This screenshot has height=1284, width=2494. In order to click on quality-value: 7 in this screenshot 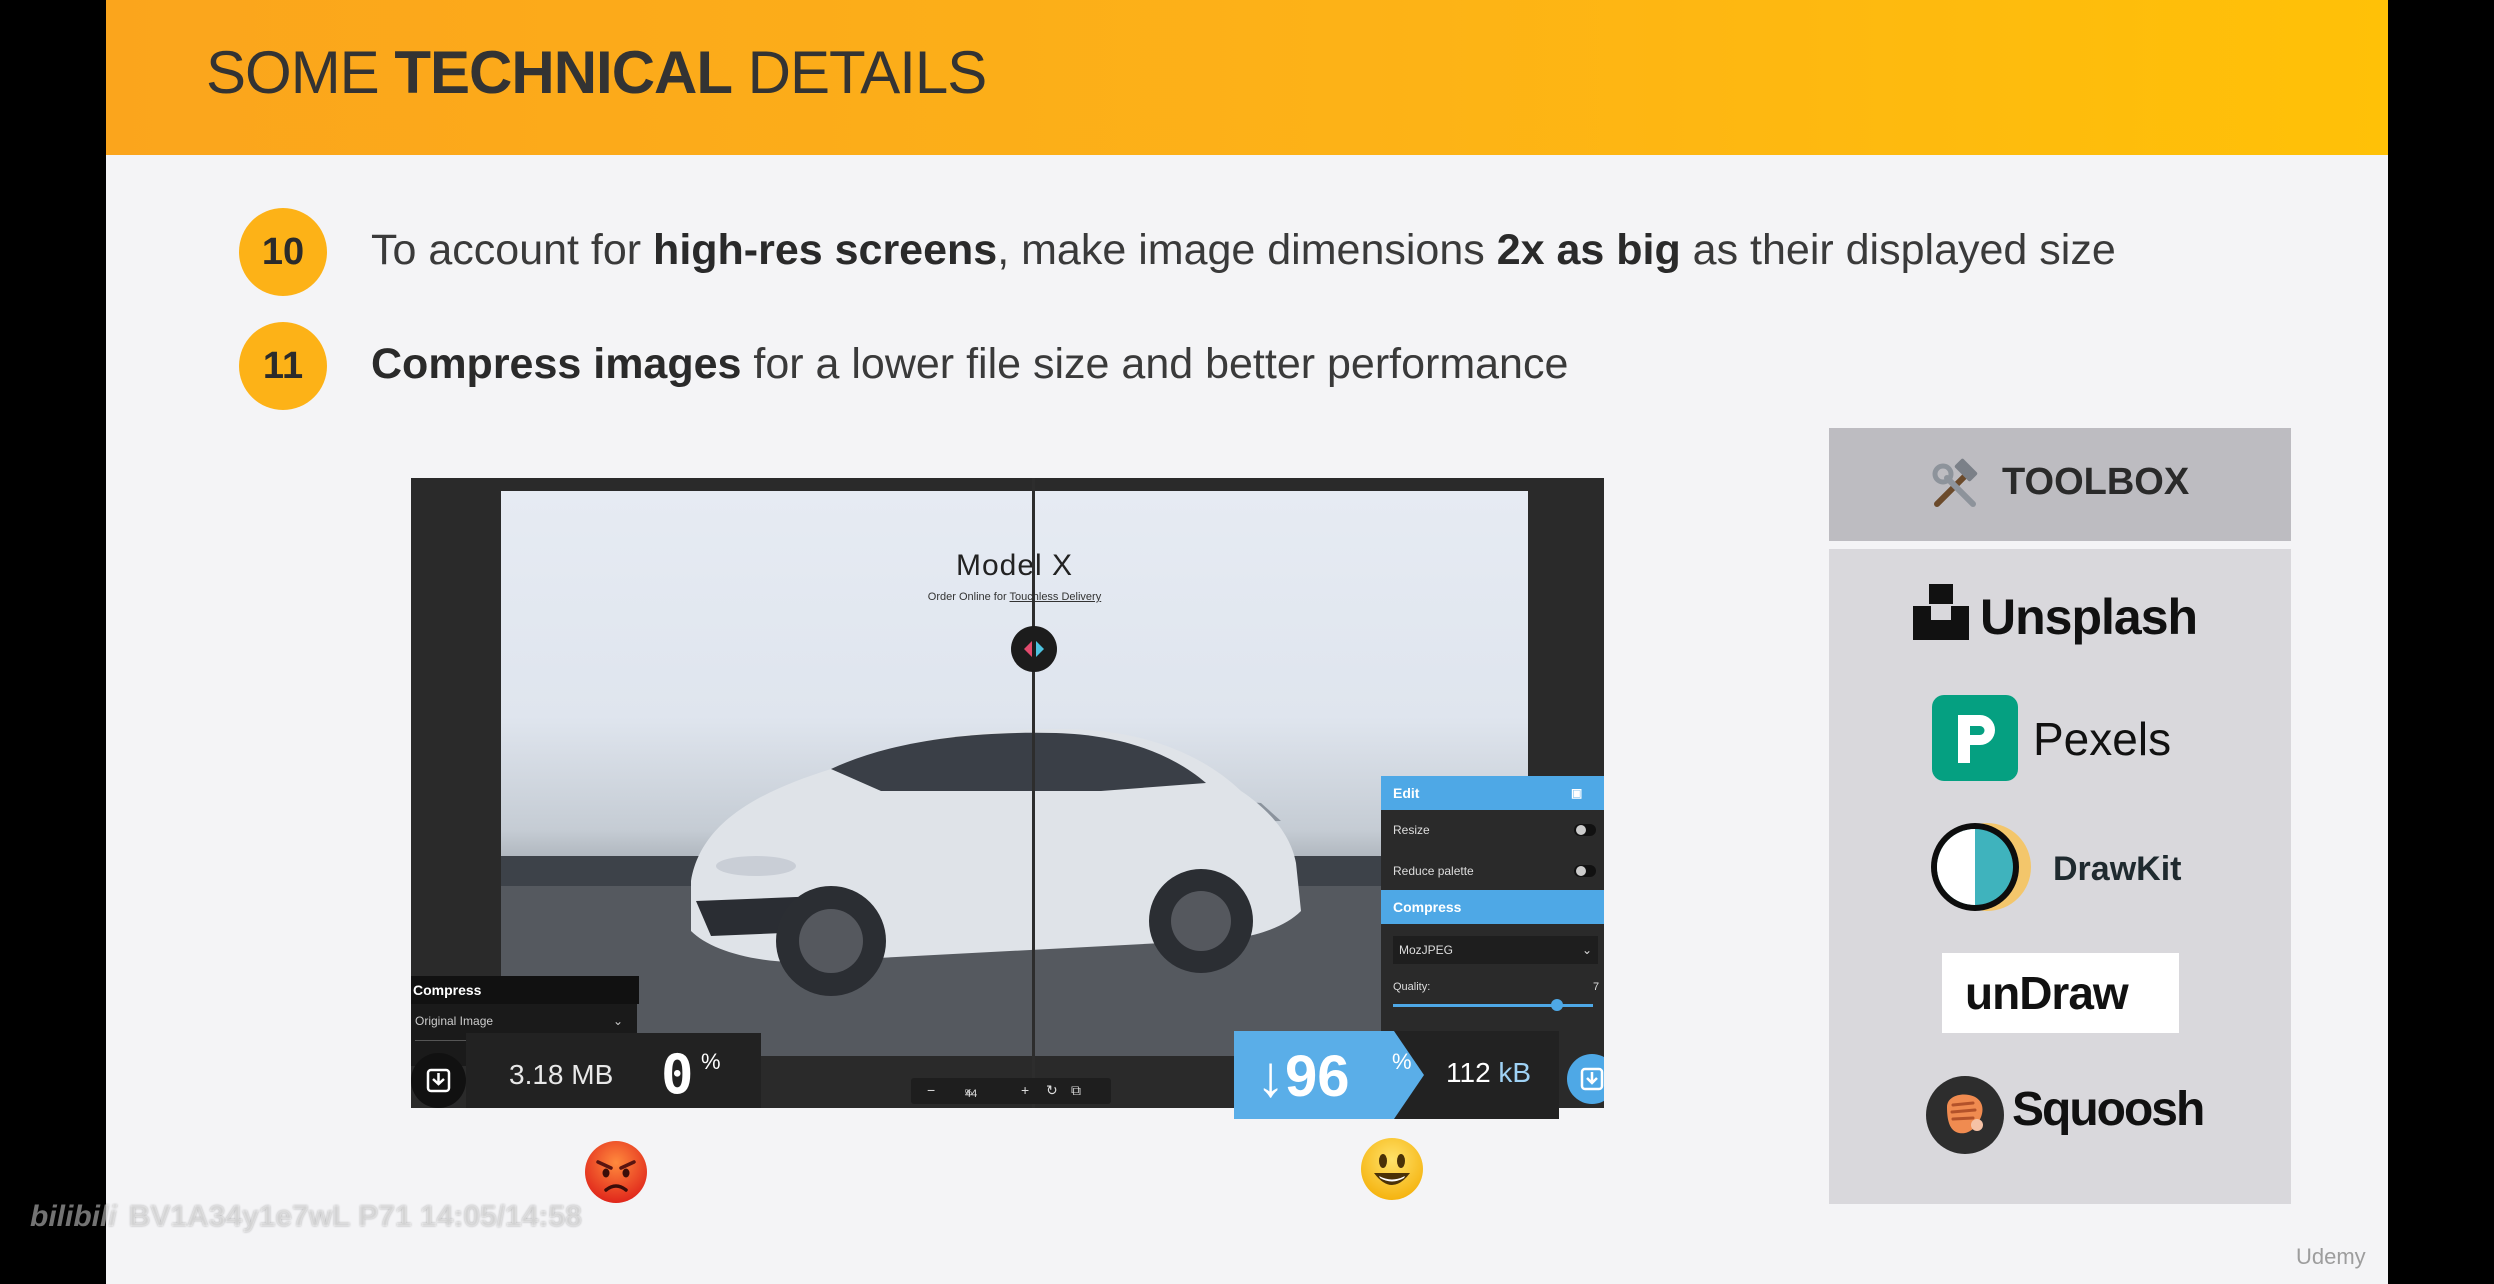, I will do `click(1596, 987)`.